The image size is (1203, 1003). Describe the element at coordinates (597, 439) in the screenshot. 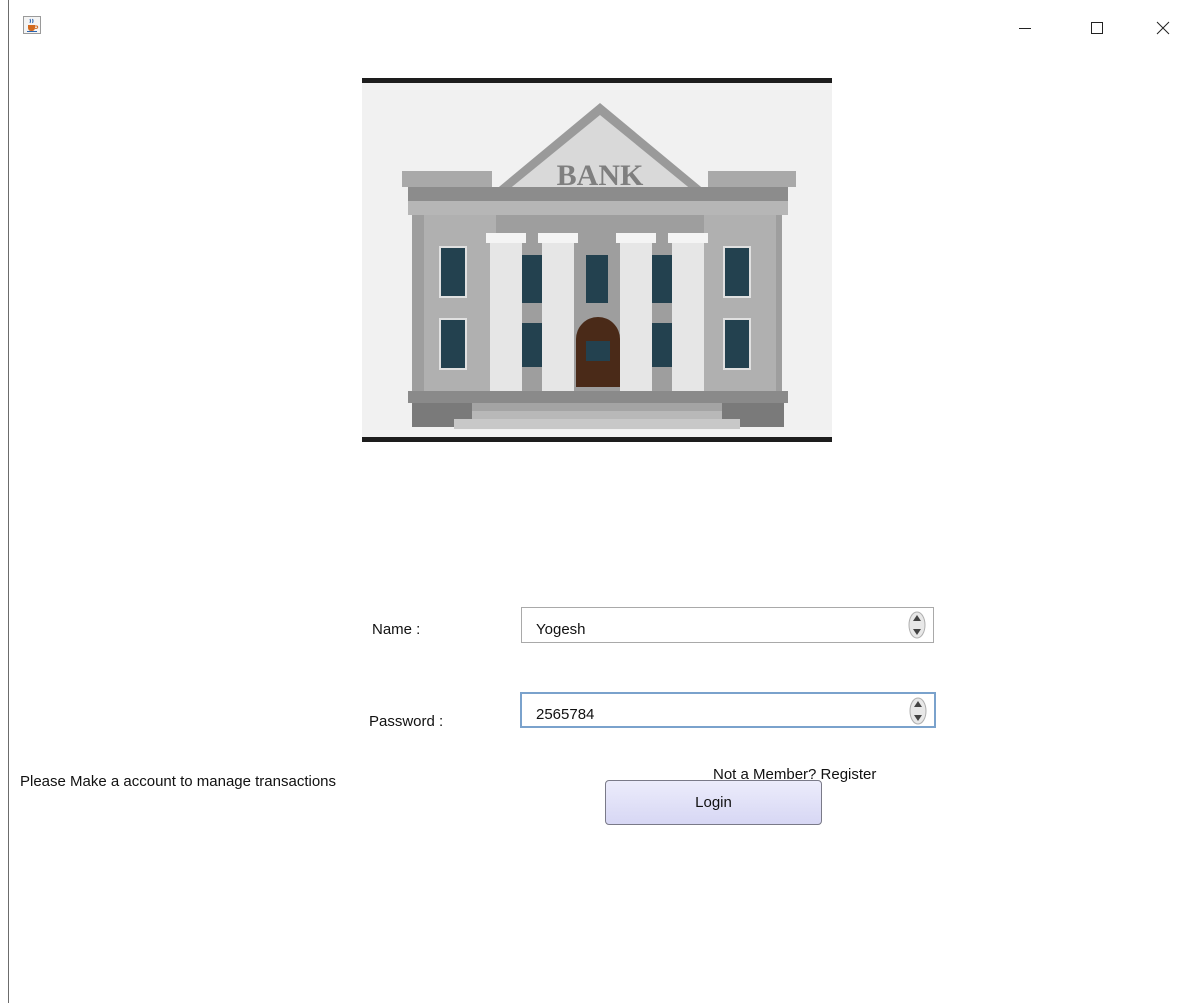

I see `banner-bottom-border` at that location.